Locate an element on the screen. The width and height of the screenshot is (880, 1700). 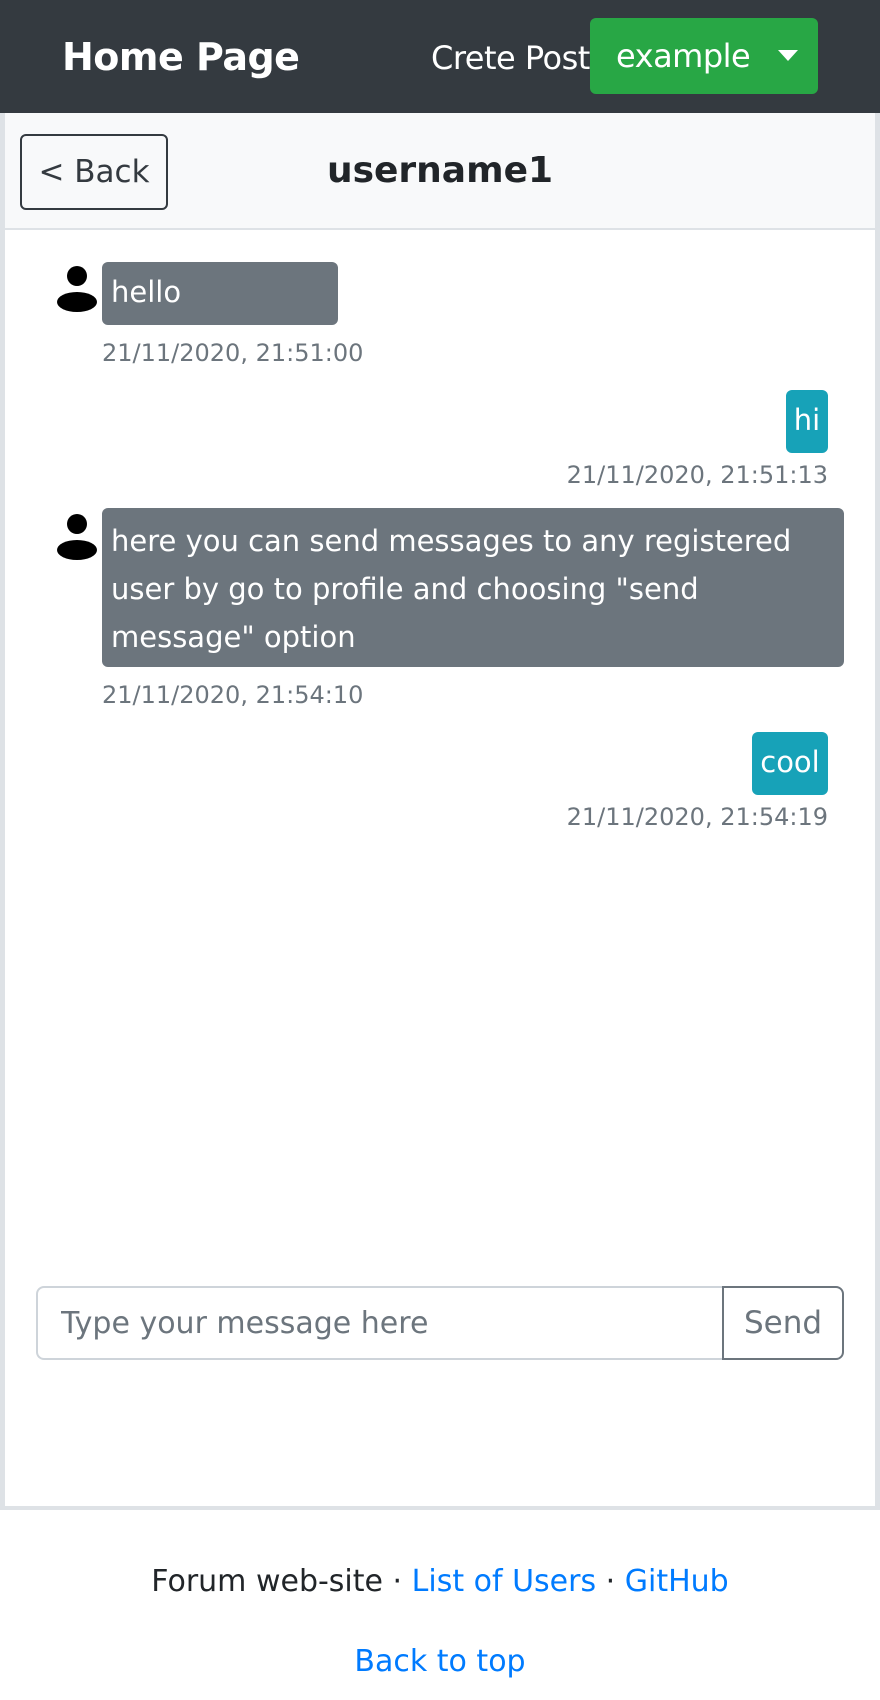
brand-home-link: Home Page is located at coordinates (181, 57).